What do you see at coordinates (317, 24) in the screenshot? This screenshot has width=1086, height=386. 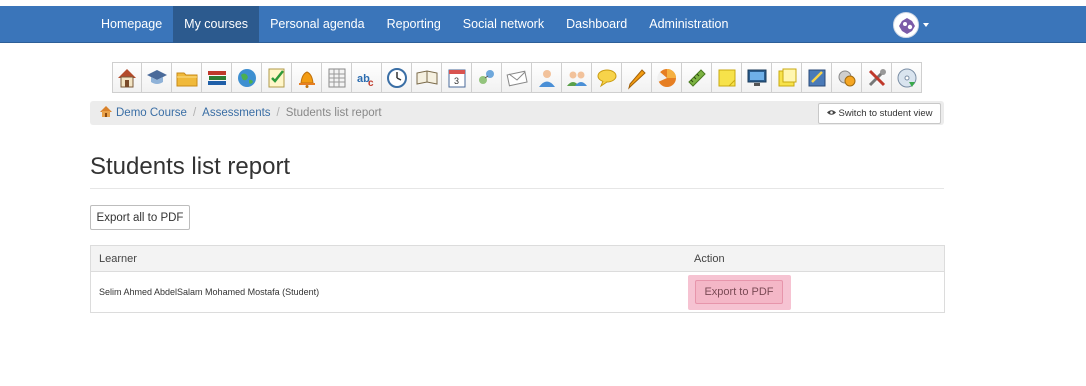 I see `nav-item-personal-agenda: Personal agenda` at bounding box center [317, 24].